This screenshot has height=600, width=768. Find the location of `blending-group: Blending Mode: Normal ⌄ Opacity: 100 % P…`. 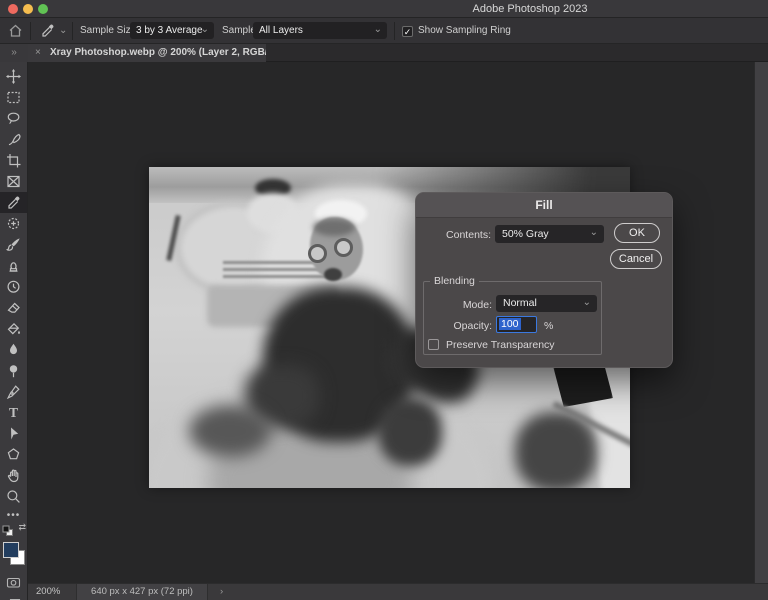

blending-group: Blending Mode: Normal ⌄ Opacity: 100 % P… is located at coordinates (512, 315).